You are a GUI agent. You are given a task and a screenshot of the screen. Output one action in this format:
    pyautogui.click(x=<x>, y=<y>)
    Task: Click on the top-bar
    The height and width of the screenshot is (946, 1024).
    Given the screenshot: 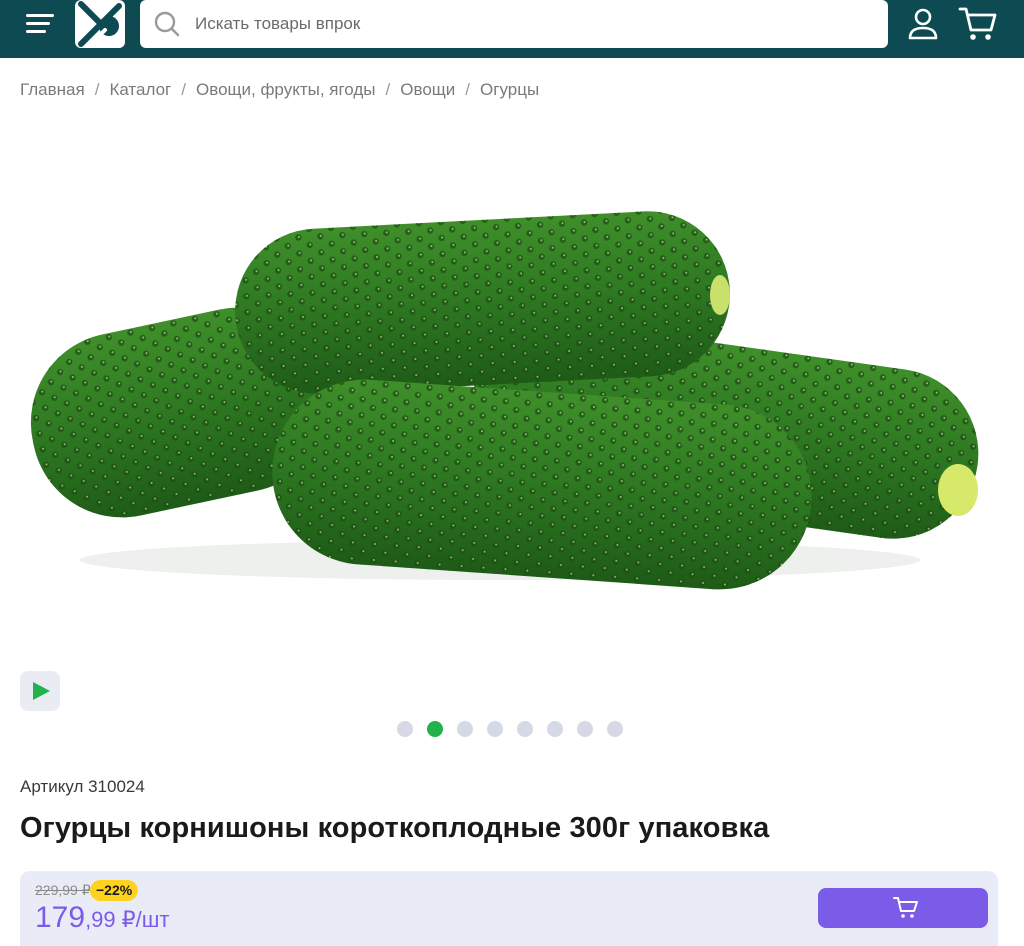 What is the action you would take?
    pyautogui.click(x=512, y=29)
    